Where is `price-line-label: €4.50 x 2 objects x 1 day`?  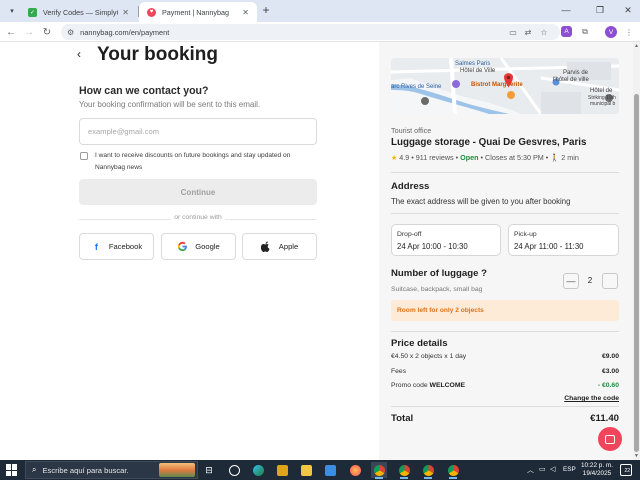
price-line-label: €4.50 x 2 objects x 1 day is located at coordinates (429, 356).